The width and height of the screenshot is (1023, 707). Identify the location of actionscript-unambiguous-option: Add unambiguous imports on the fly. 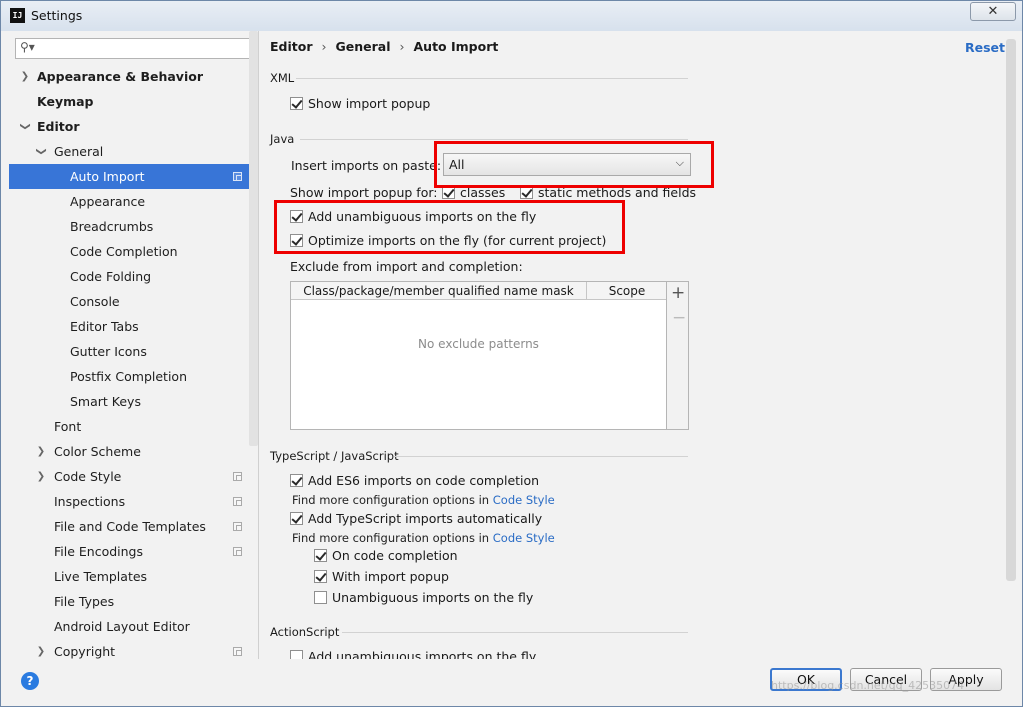
(413, 654).